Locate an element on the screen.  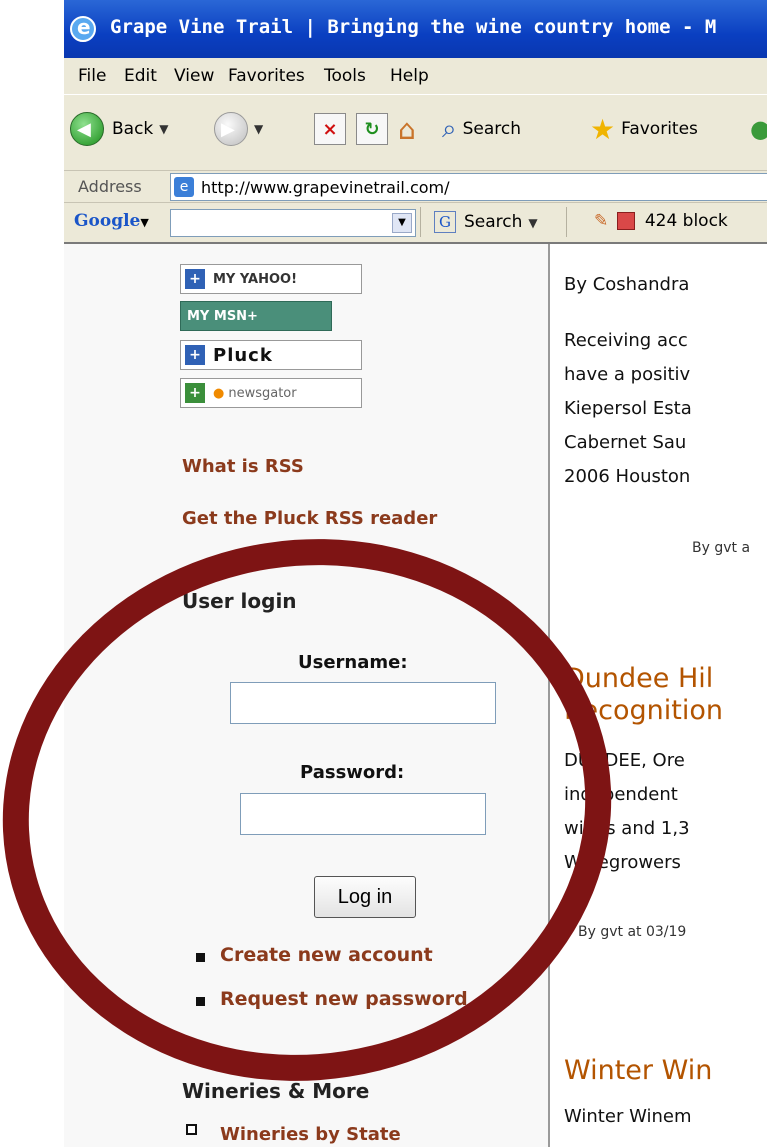
media-icon: ● is located at coordinates (758, 129).